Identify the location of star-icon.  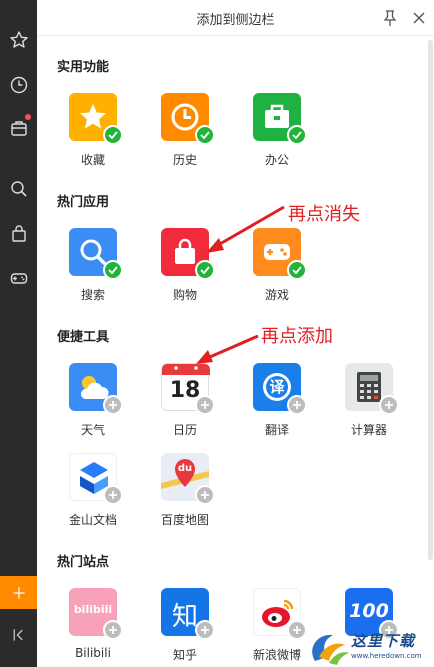
(18, 39).